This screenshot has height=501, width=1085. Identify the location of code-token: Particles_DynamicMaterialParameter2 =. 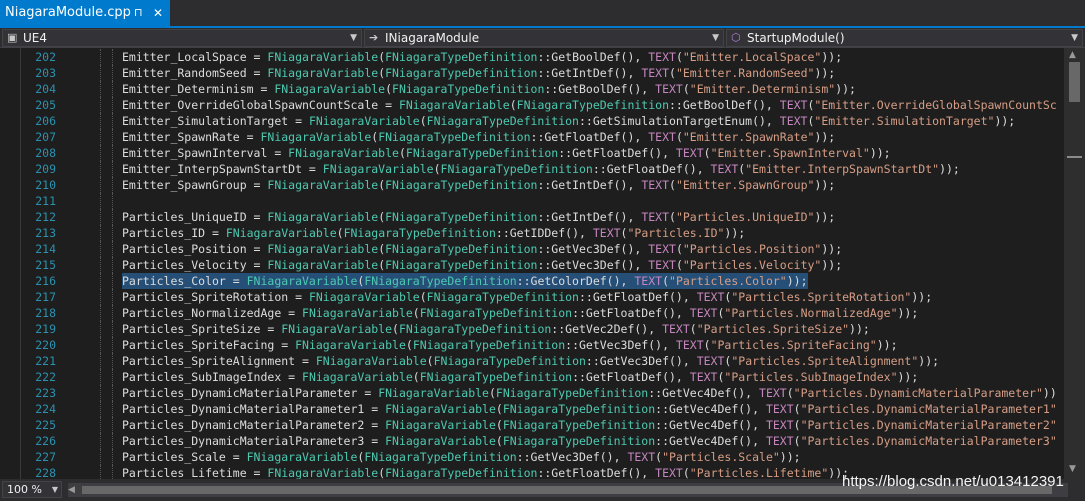
(254, 425).